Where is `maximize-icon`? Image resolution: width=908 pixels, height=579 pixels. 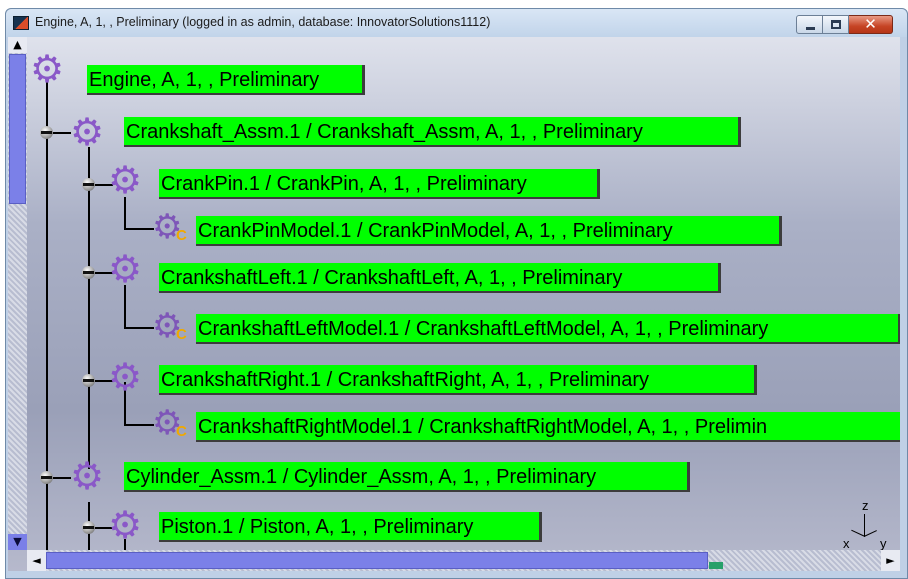 maximize-icon is located at coordinates (836, 24).